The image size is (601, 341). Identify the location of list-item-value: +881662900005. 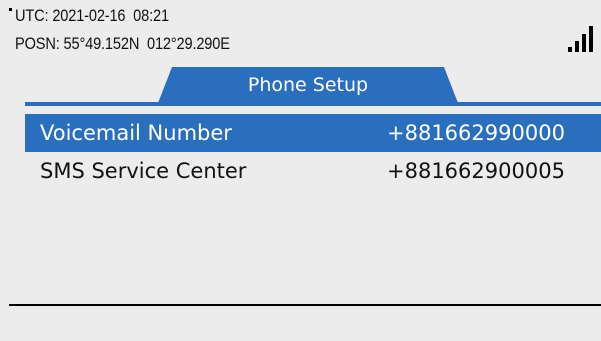
(476, 171).